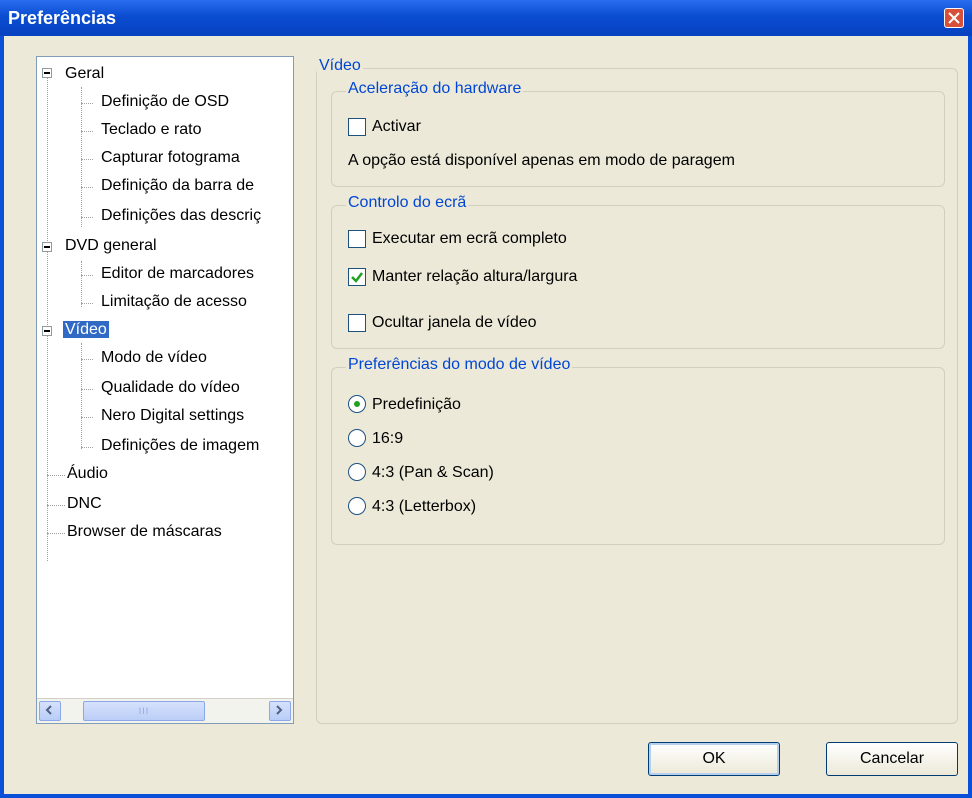  Describe the element at coordinates (62, 18) in the screenshot. I see `window-title: Preferências` at that location.